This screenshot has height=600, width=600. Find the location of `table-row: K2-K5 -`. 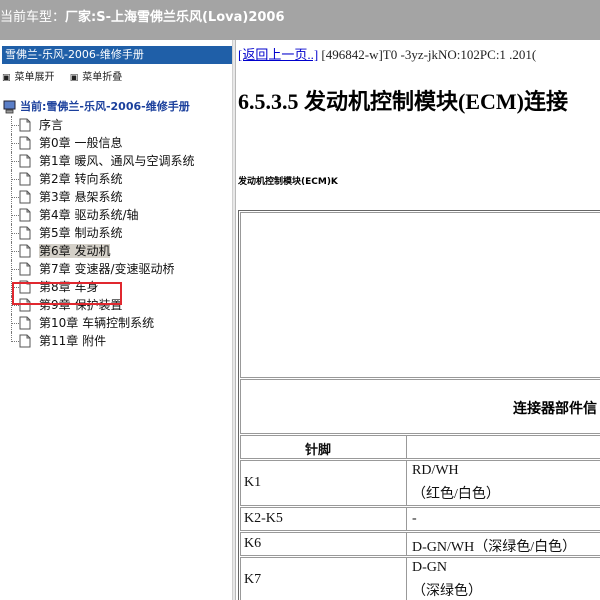

table-row: K2-K5 - is located at coordinates (420, 519).